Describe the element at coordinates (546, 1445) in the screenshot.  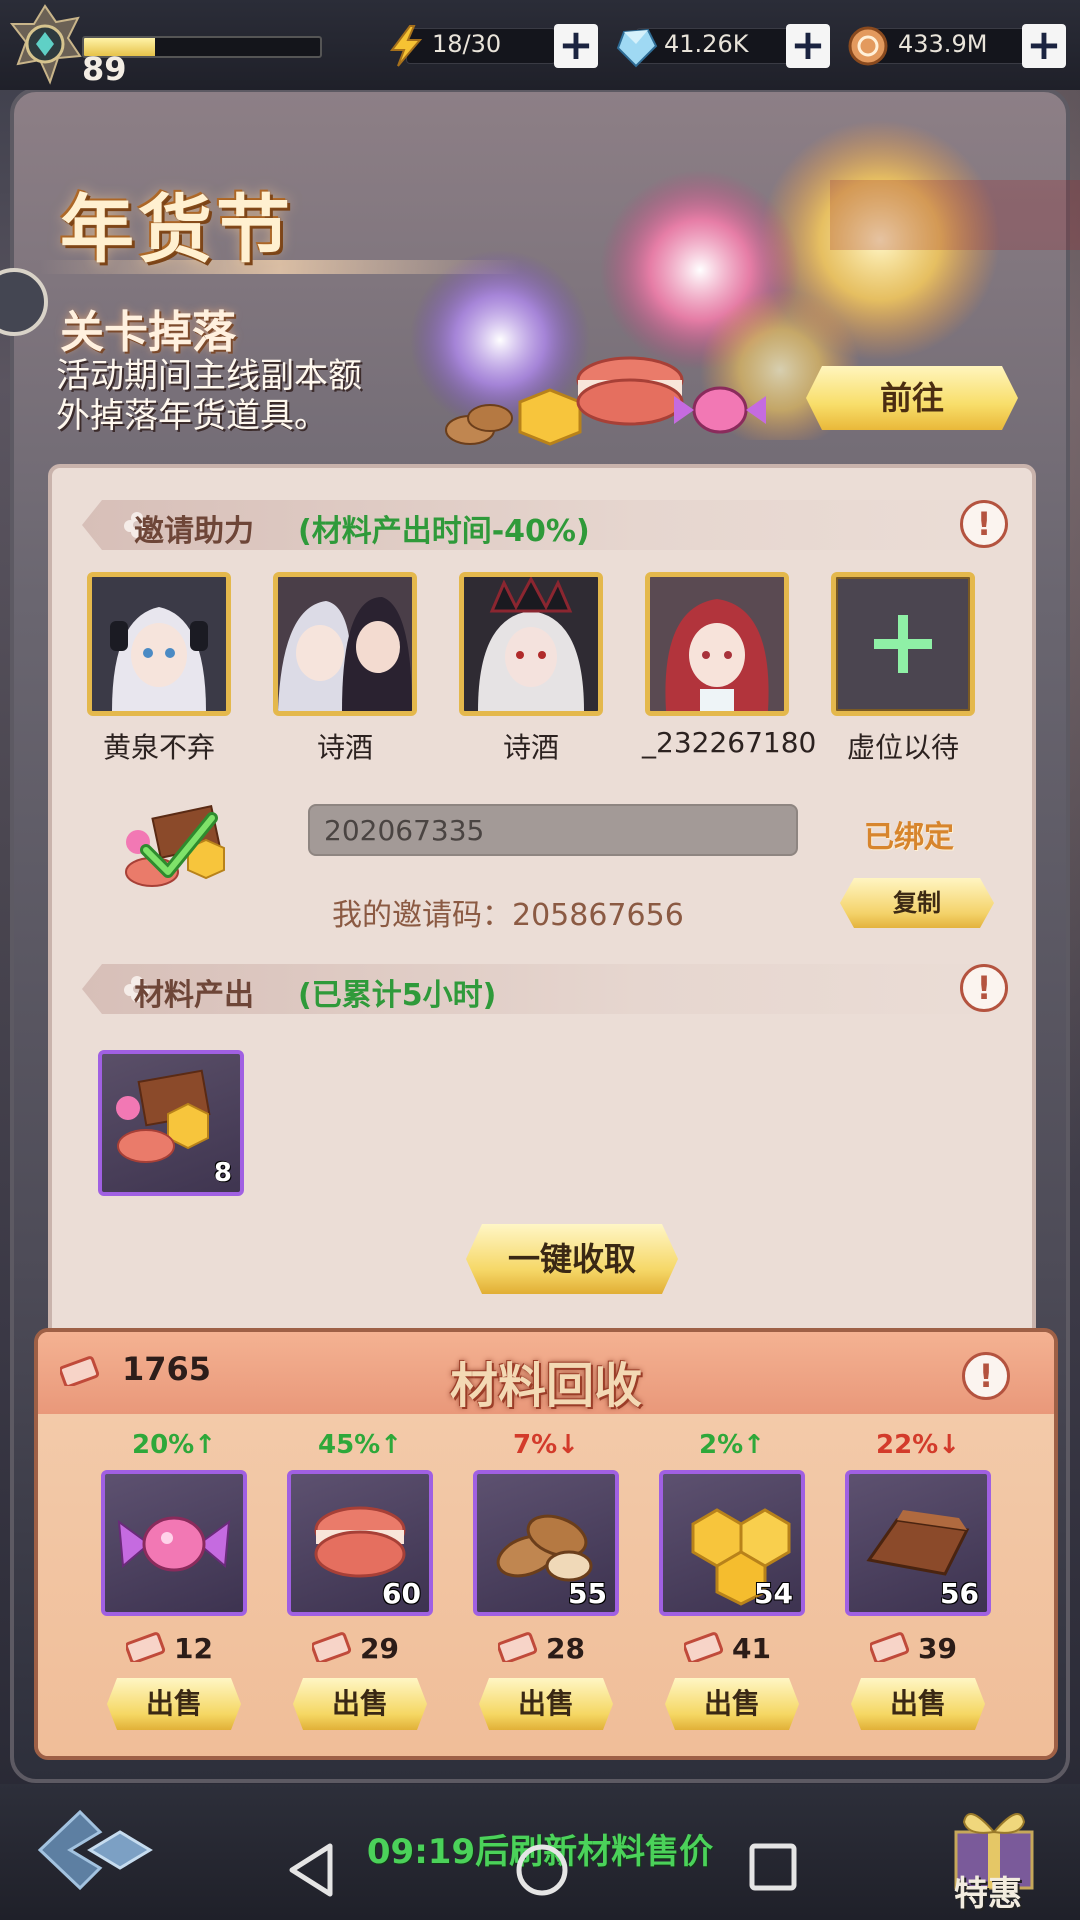
I see `price-trend: 7%↓` at that location.